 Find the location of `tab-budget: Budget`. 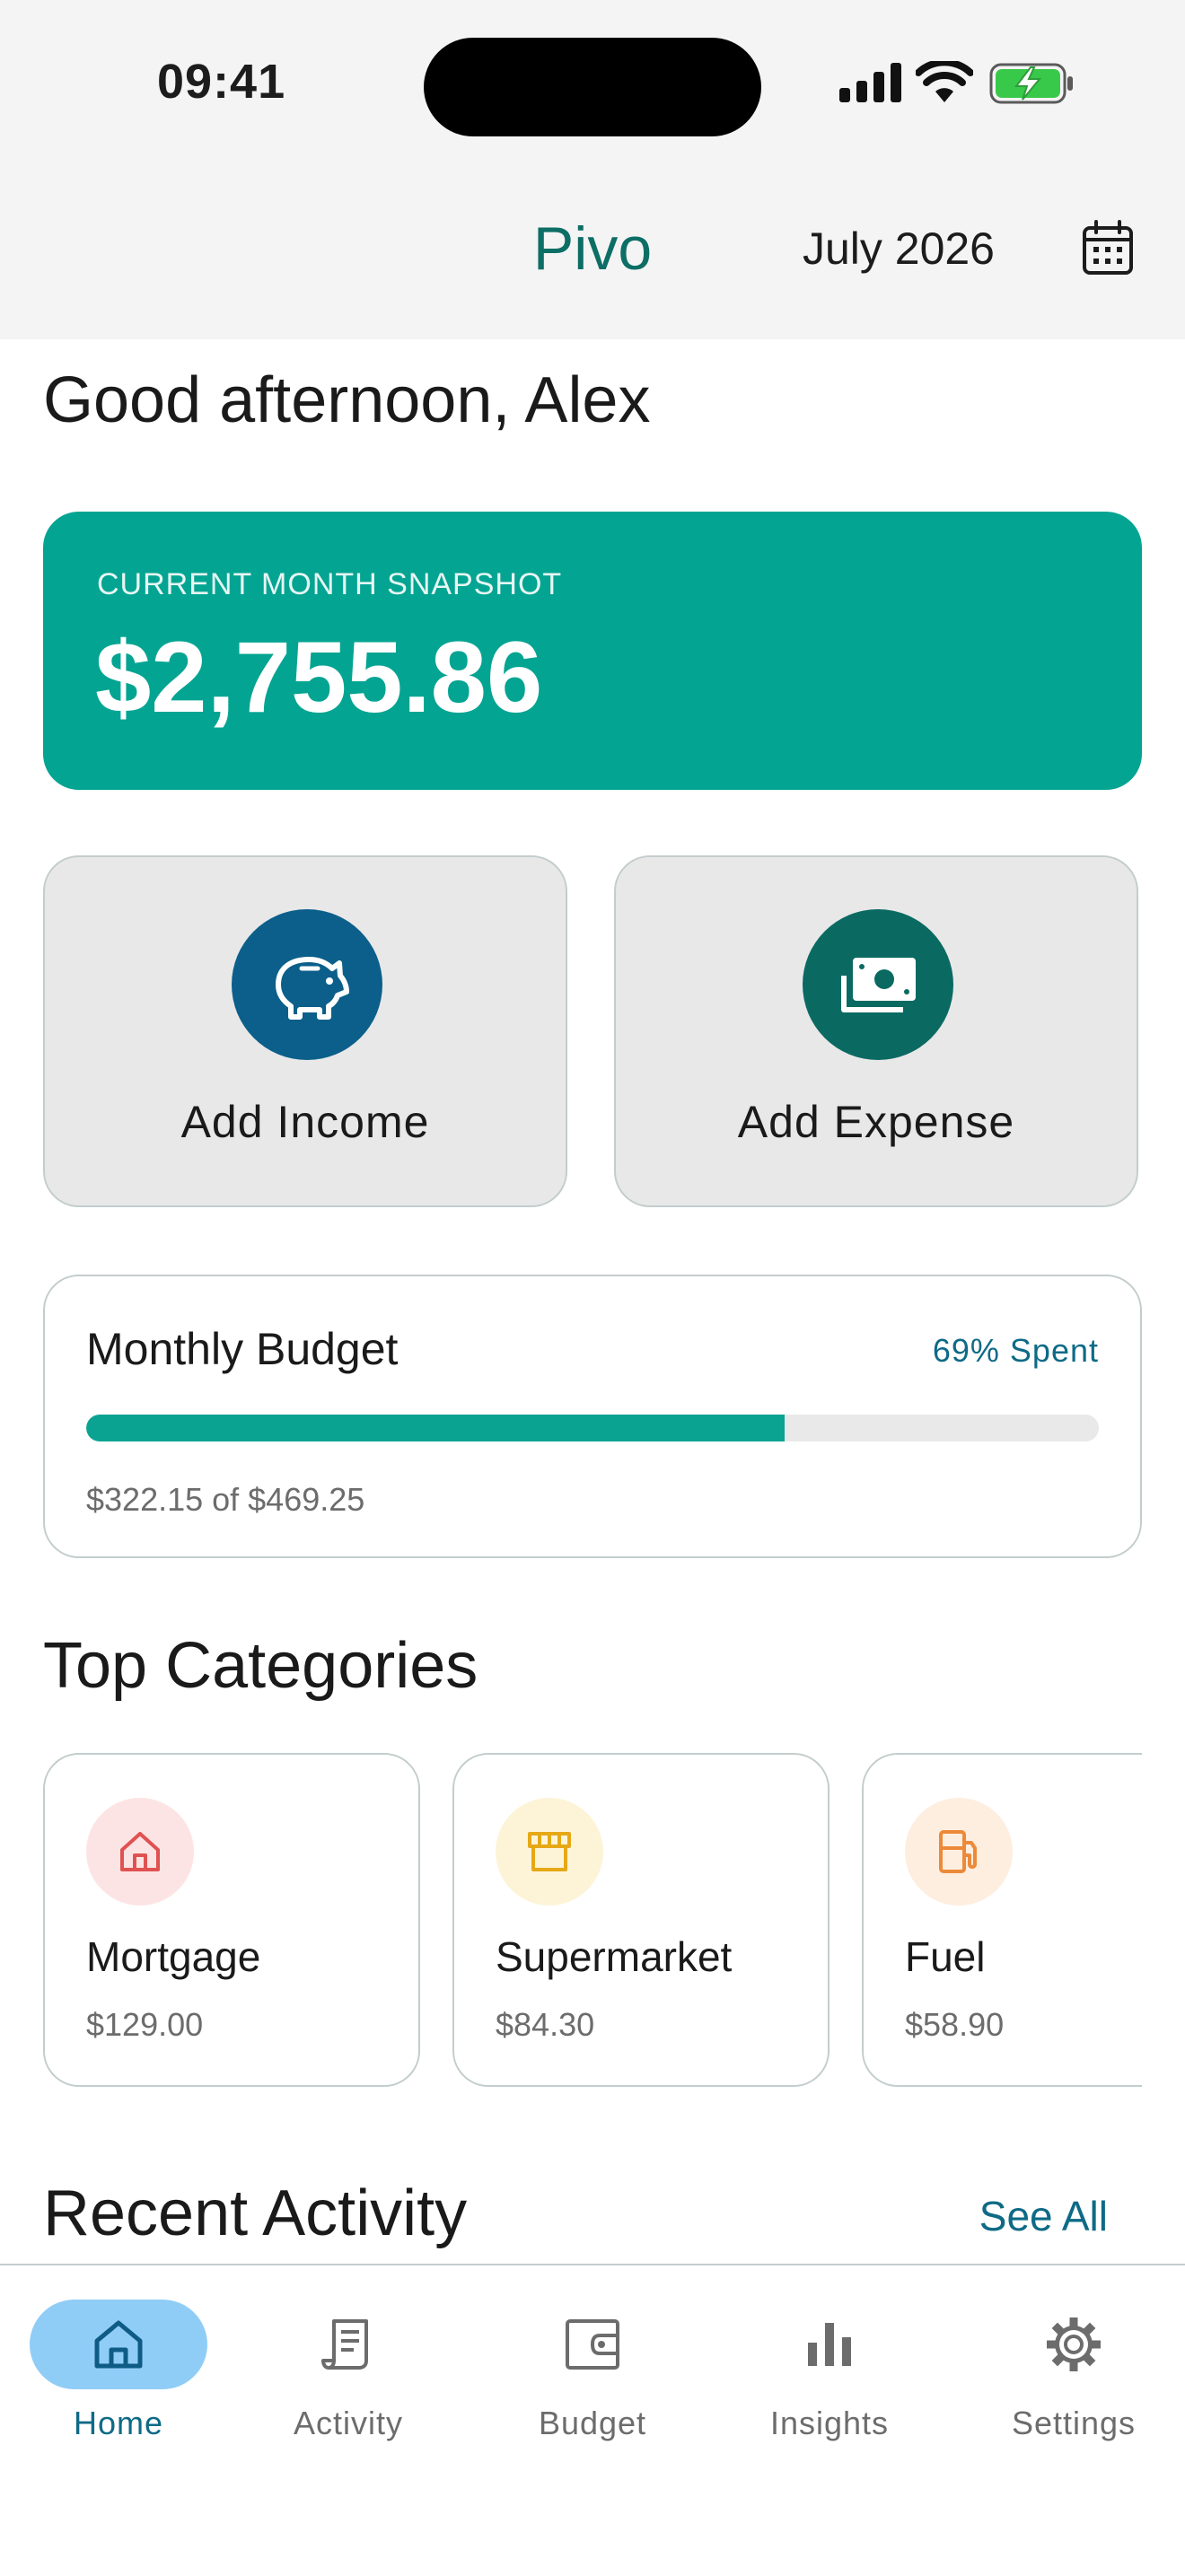

tab-budget: Budget is located at coordinates (592, 2364).